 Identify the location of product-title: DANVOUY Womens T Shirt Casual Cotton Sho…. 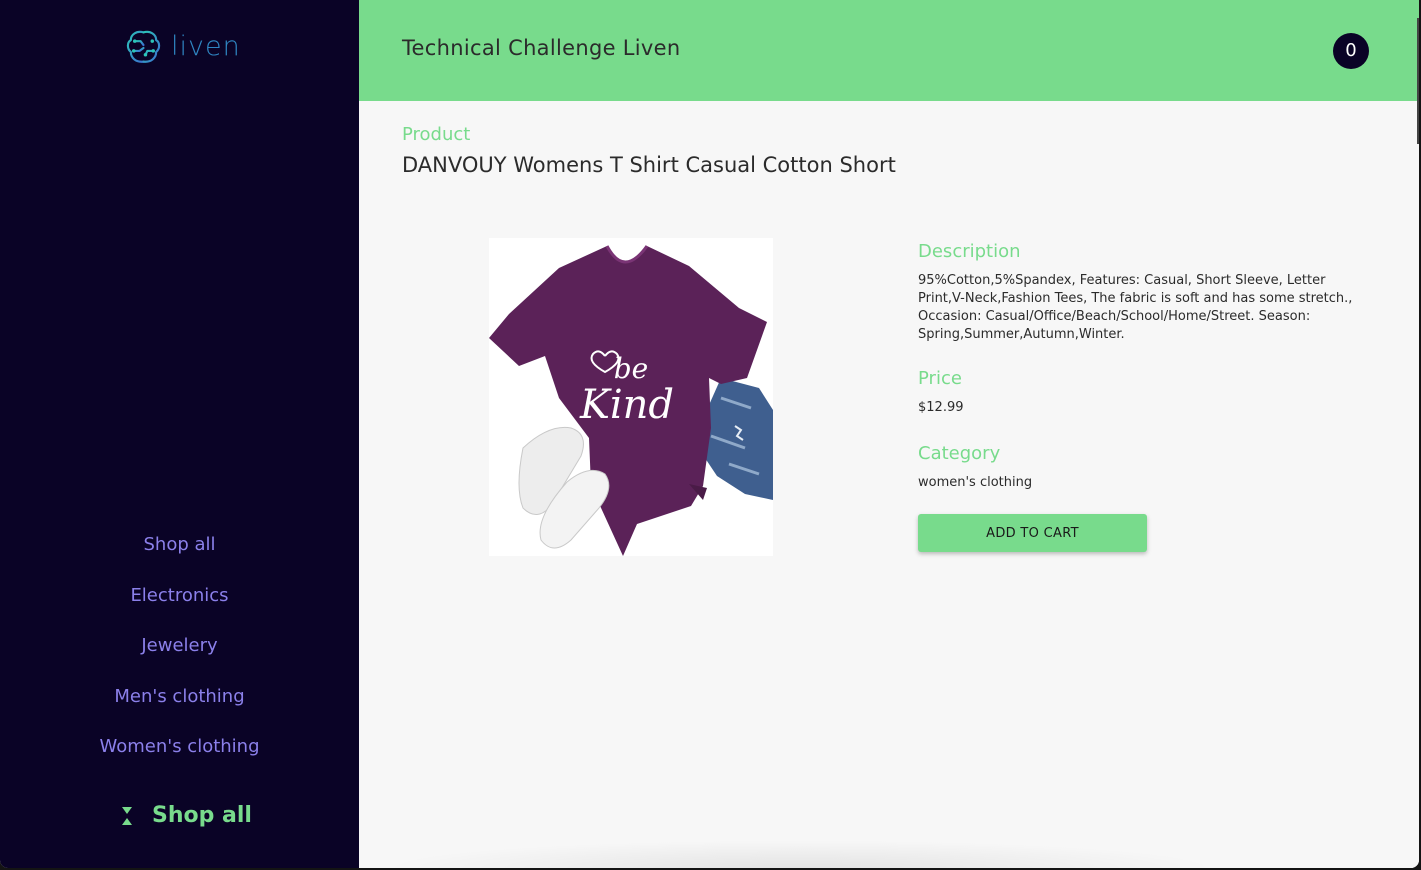
(649, 165).